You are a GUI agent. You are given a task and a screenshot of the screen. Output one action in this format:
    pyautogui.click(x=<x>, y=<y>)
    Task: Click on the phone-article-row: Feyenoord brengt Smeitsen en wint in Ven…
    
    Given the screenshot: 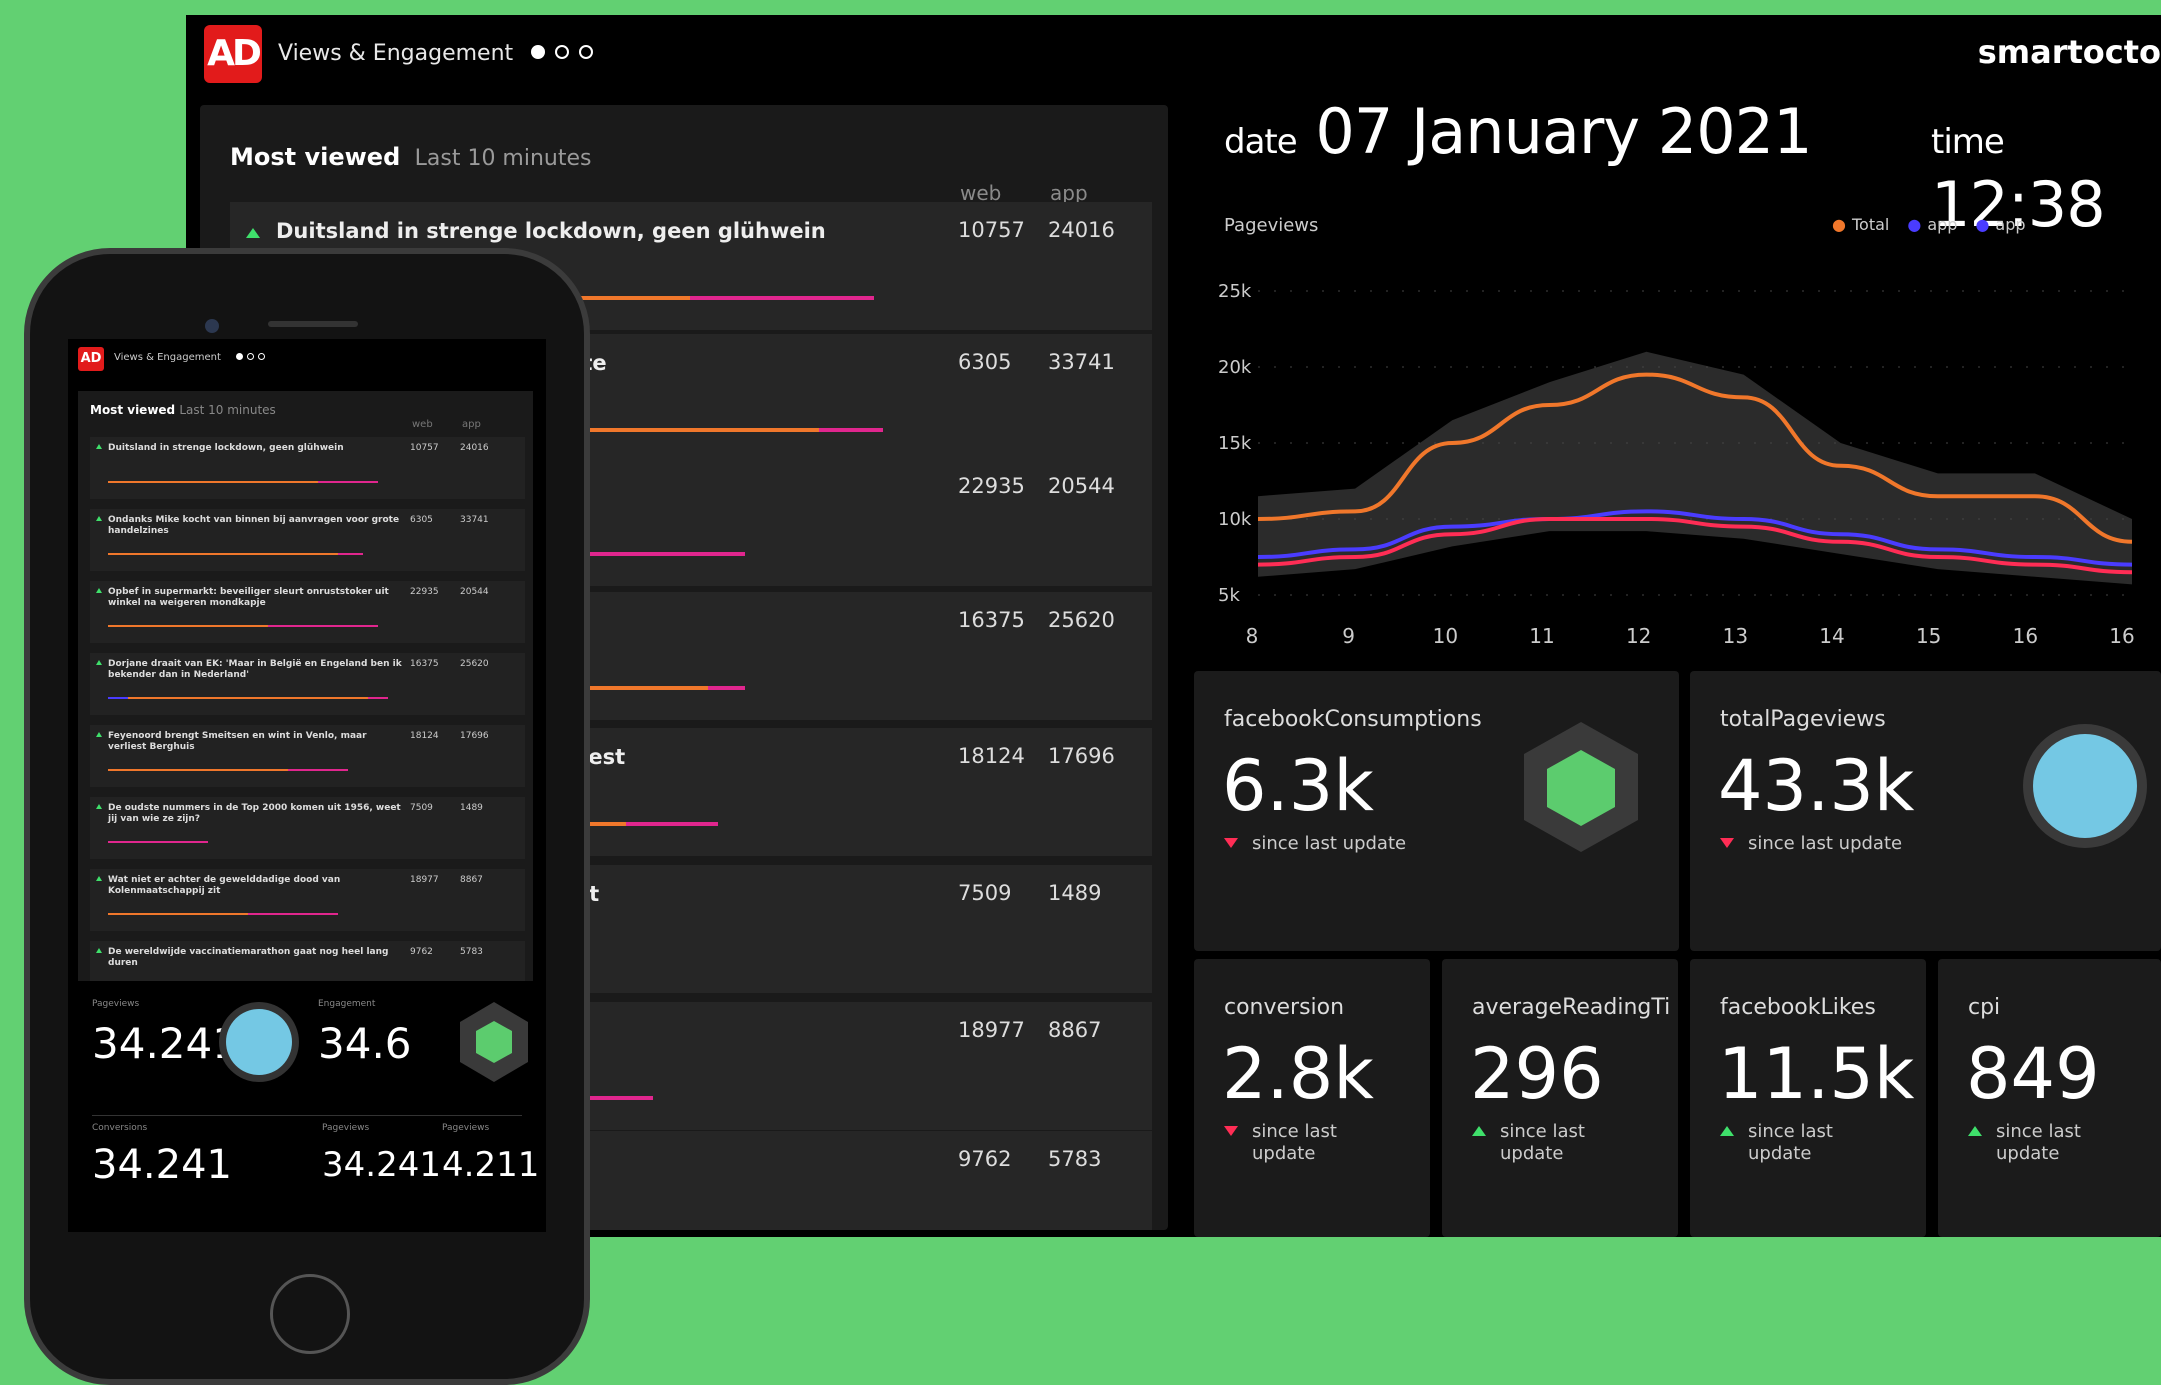 What is the action you would take?
    pyautogui.click(x=307, y=756)
    